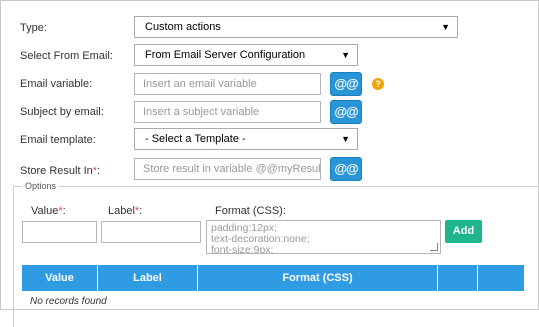 Image resolution: width=539 pixels, height=327 pixels. Describe the element at coordinates (60, 278) in the screenshot. I see `column-header-value: Value` at that location.